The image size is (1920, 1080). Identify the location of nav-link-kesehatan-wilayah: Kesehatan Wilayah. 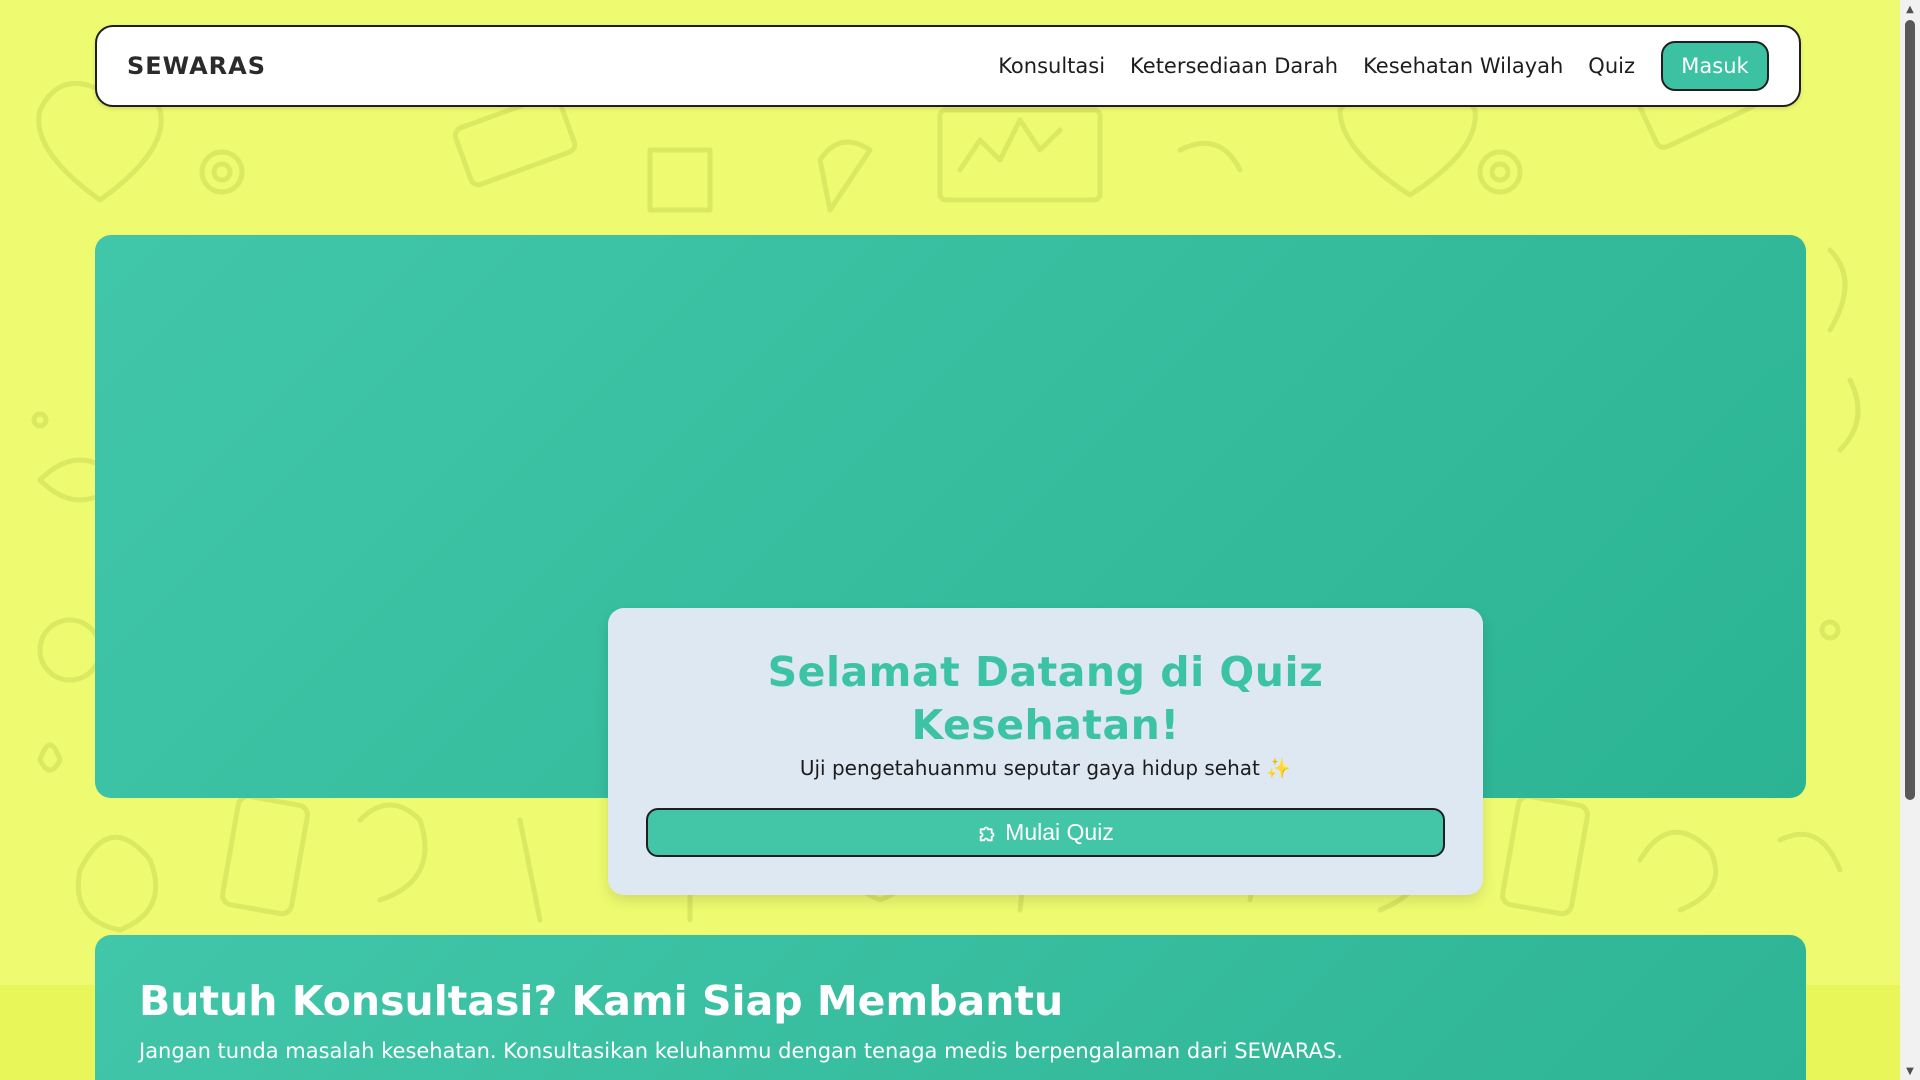
(1463, 66).